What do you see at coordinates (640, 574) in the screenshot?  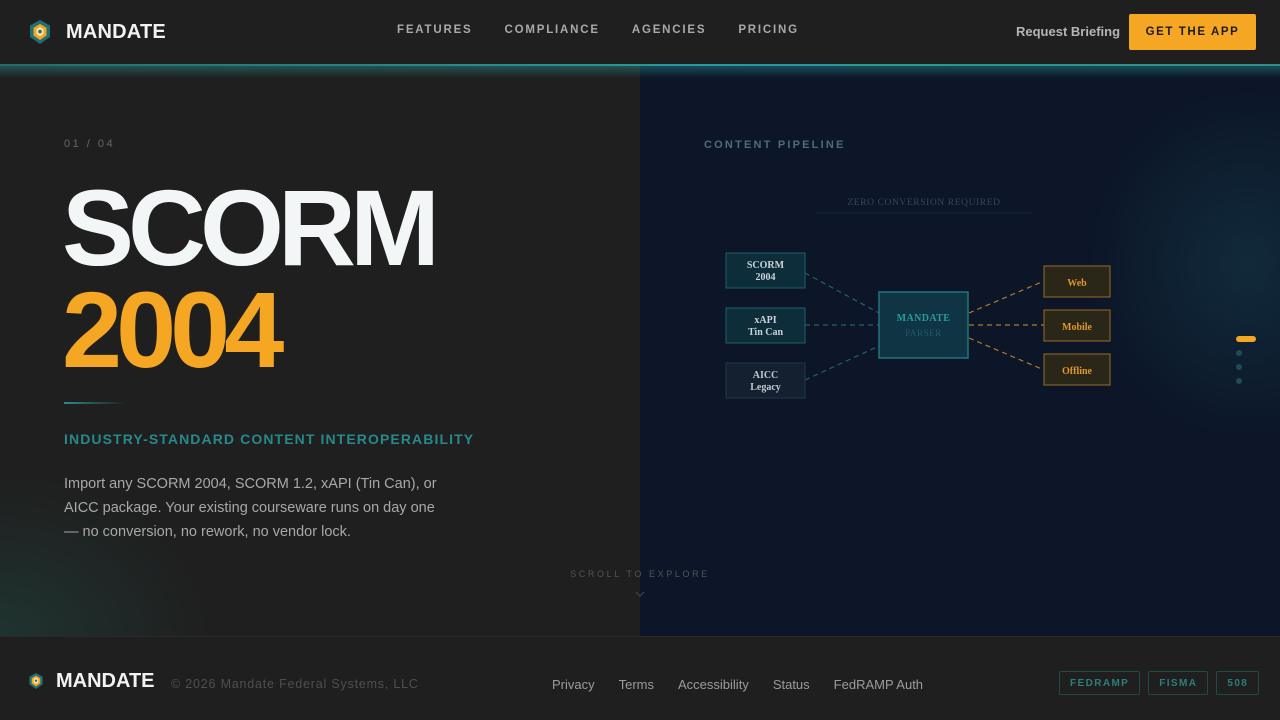 I see `scroll-hint: SCROLL TO EXPLORE` at bounding box center [640, 574].